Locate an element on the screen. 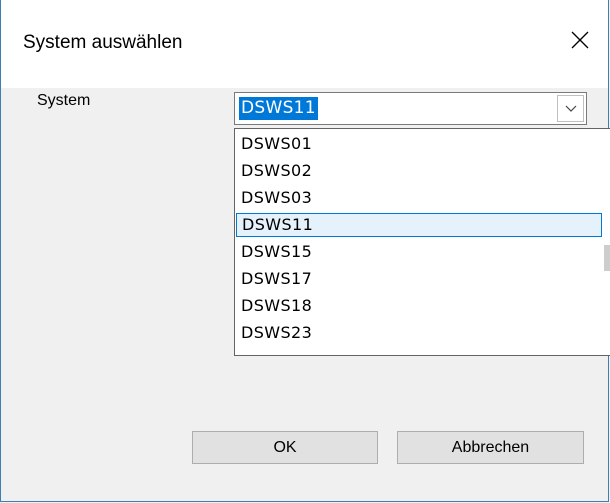 The width and height of the screenshot is (610, 503). dropdown-option: DSWS23 is located at coordinates (419, 333).